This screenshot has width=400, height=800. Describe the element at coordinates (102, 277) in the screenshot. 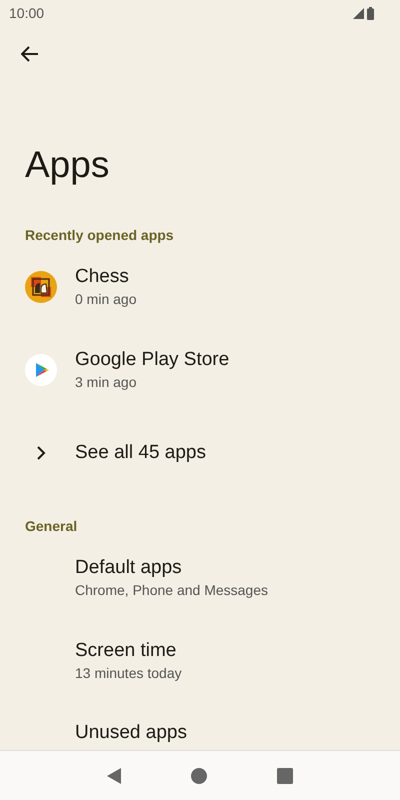

I see `item-title: Chess` at that location.